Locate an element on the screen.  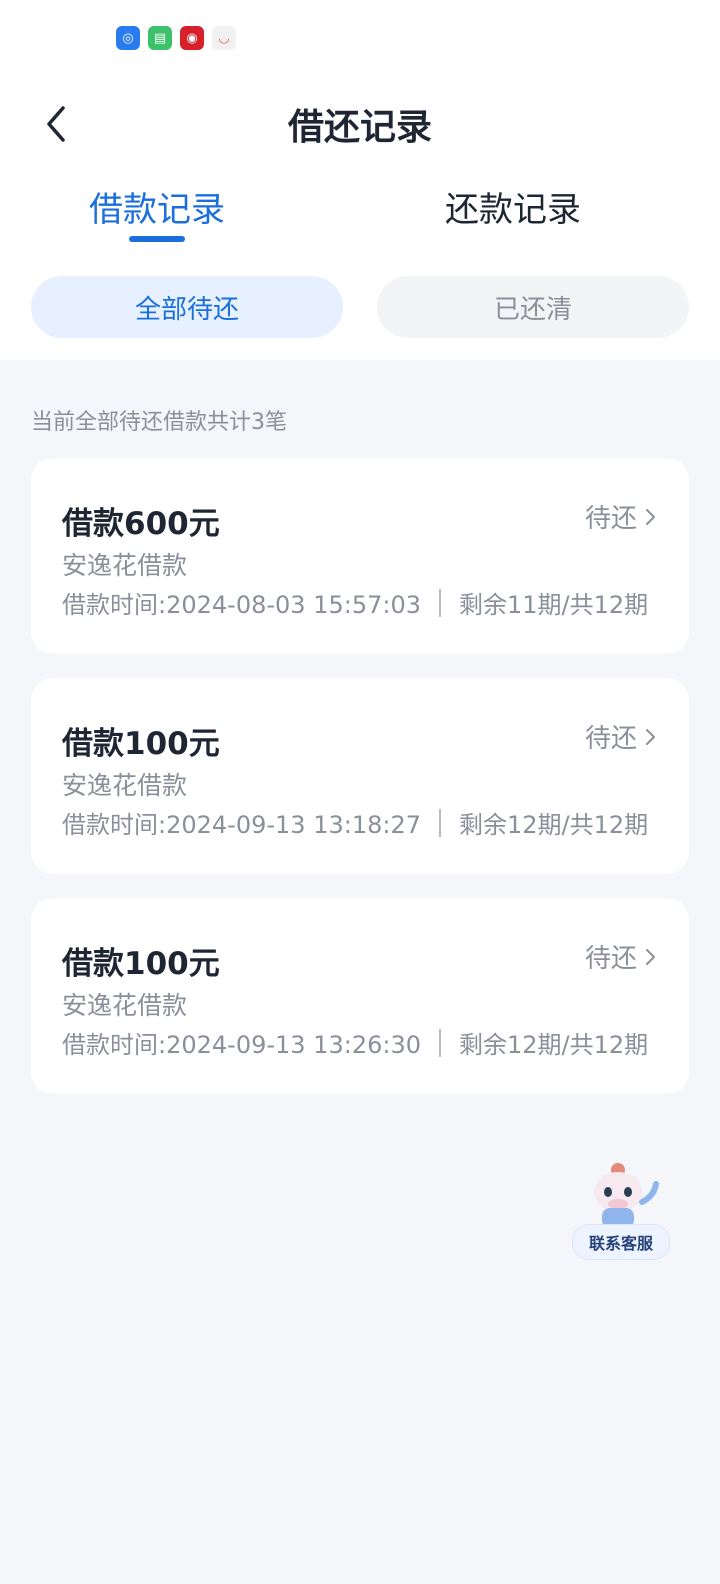
loan-time: 借款时间:2024-09-13 13:26:30 is located at coordinates (241, 1045).